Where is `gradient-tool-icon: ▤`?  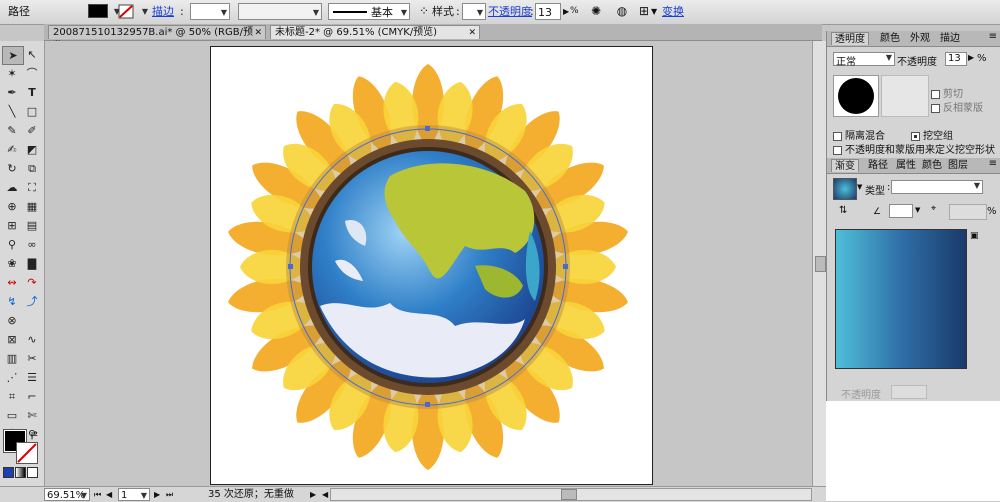 gradient-tool-icon: ▤ is located at coordinates (32, 225).